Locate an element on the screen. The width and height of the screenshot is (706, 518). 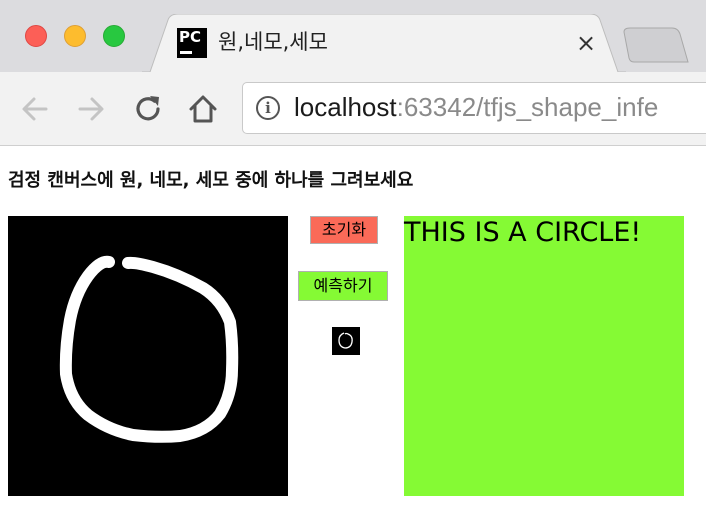
active-tab is located at coordinates (384, 44).